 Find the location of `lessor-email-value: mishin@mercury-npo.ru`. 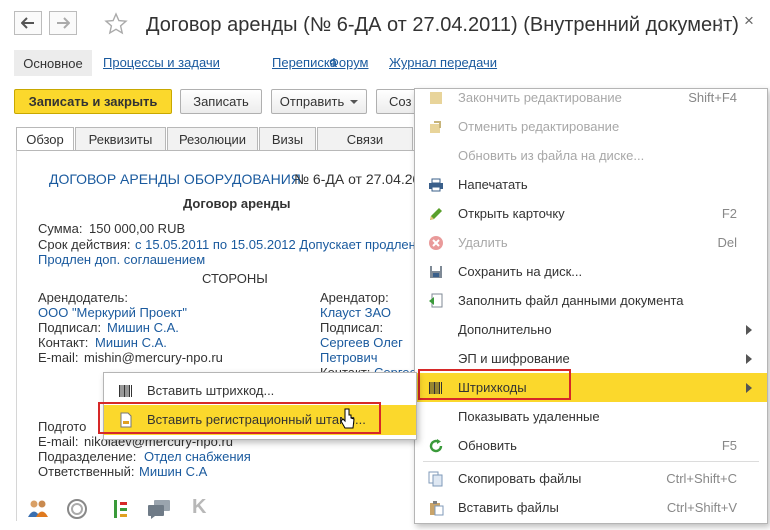

lessor-email-value: mishin@mercury-npo.ru is located at coordinates (153, 357).